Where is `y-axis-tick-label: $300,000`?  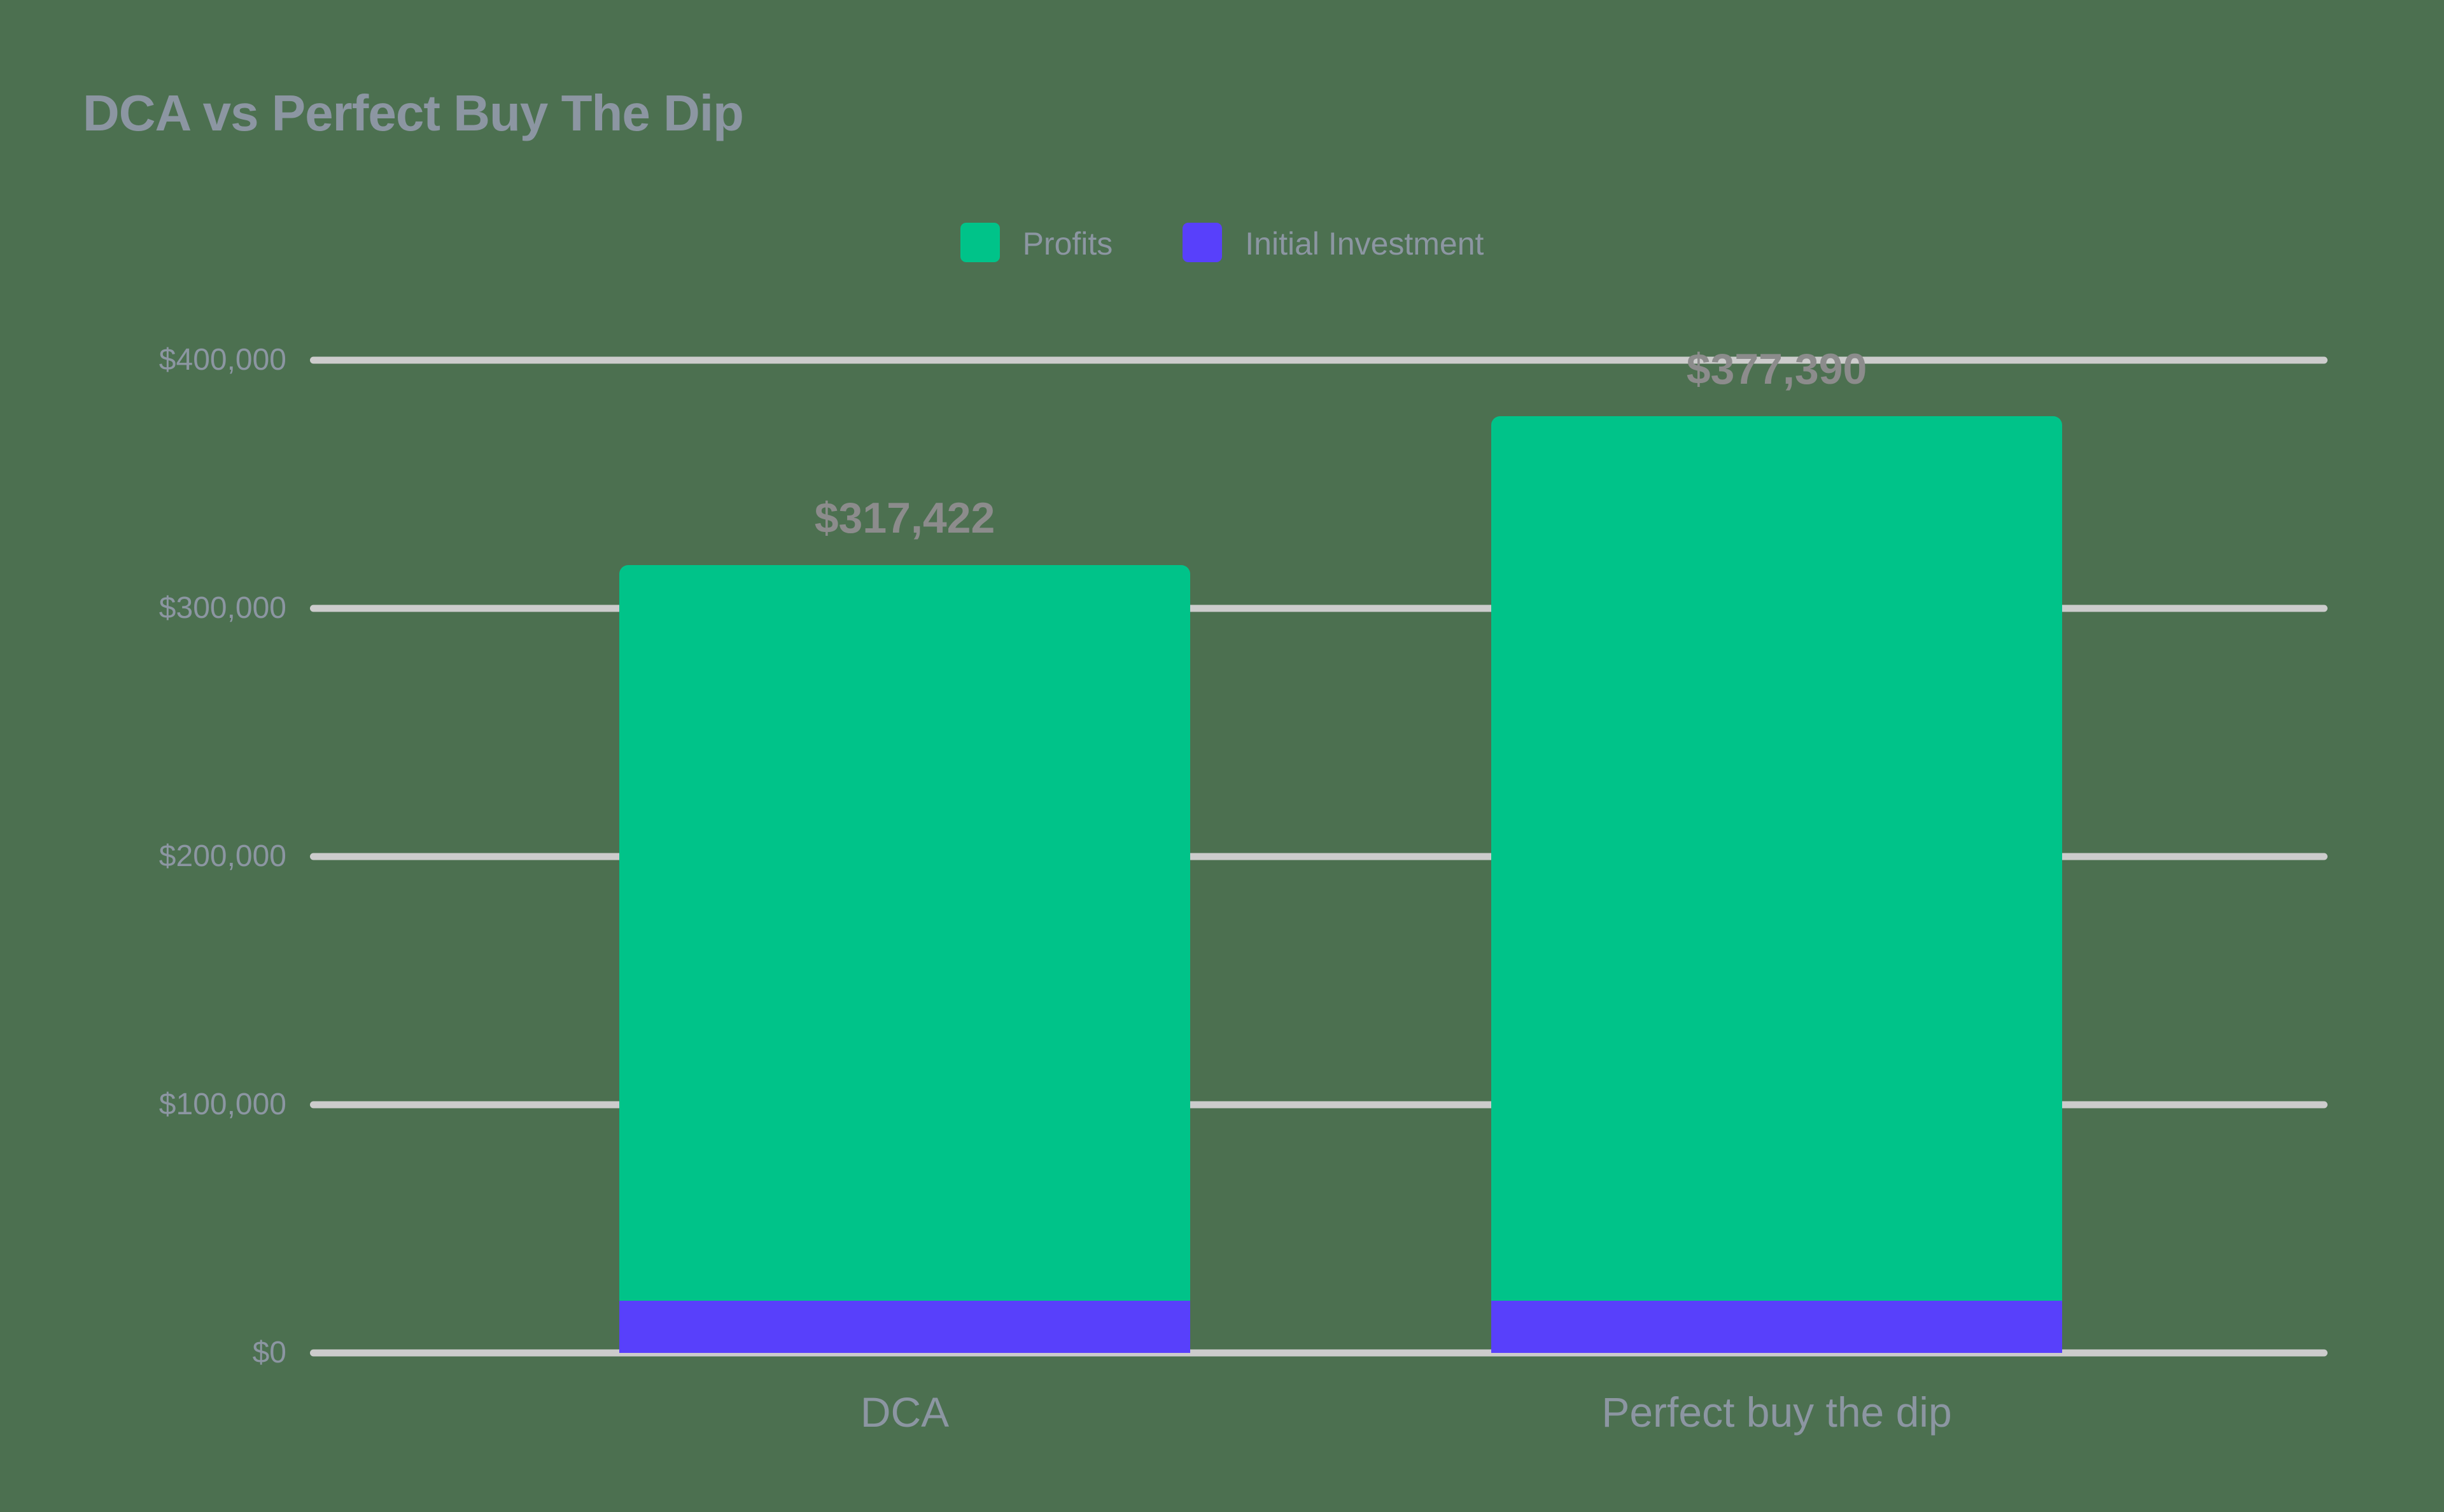 y-axis-tick-label: $300,000 is located at coordinates (222, 608).